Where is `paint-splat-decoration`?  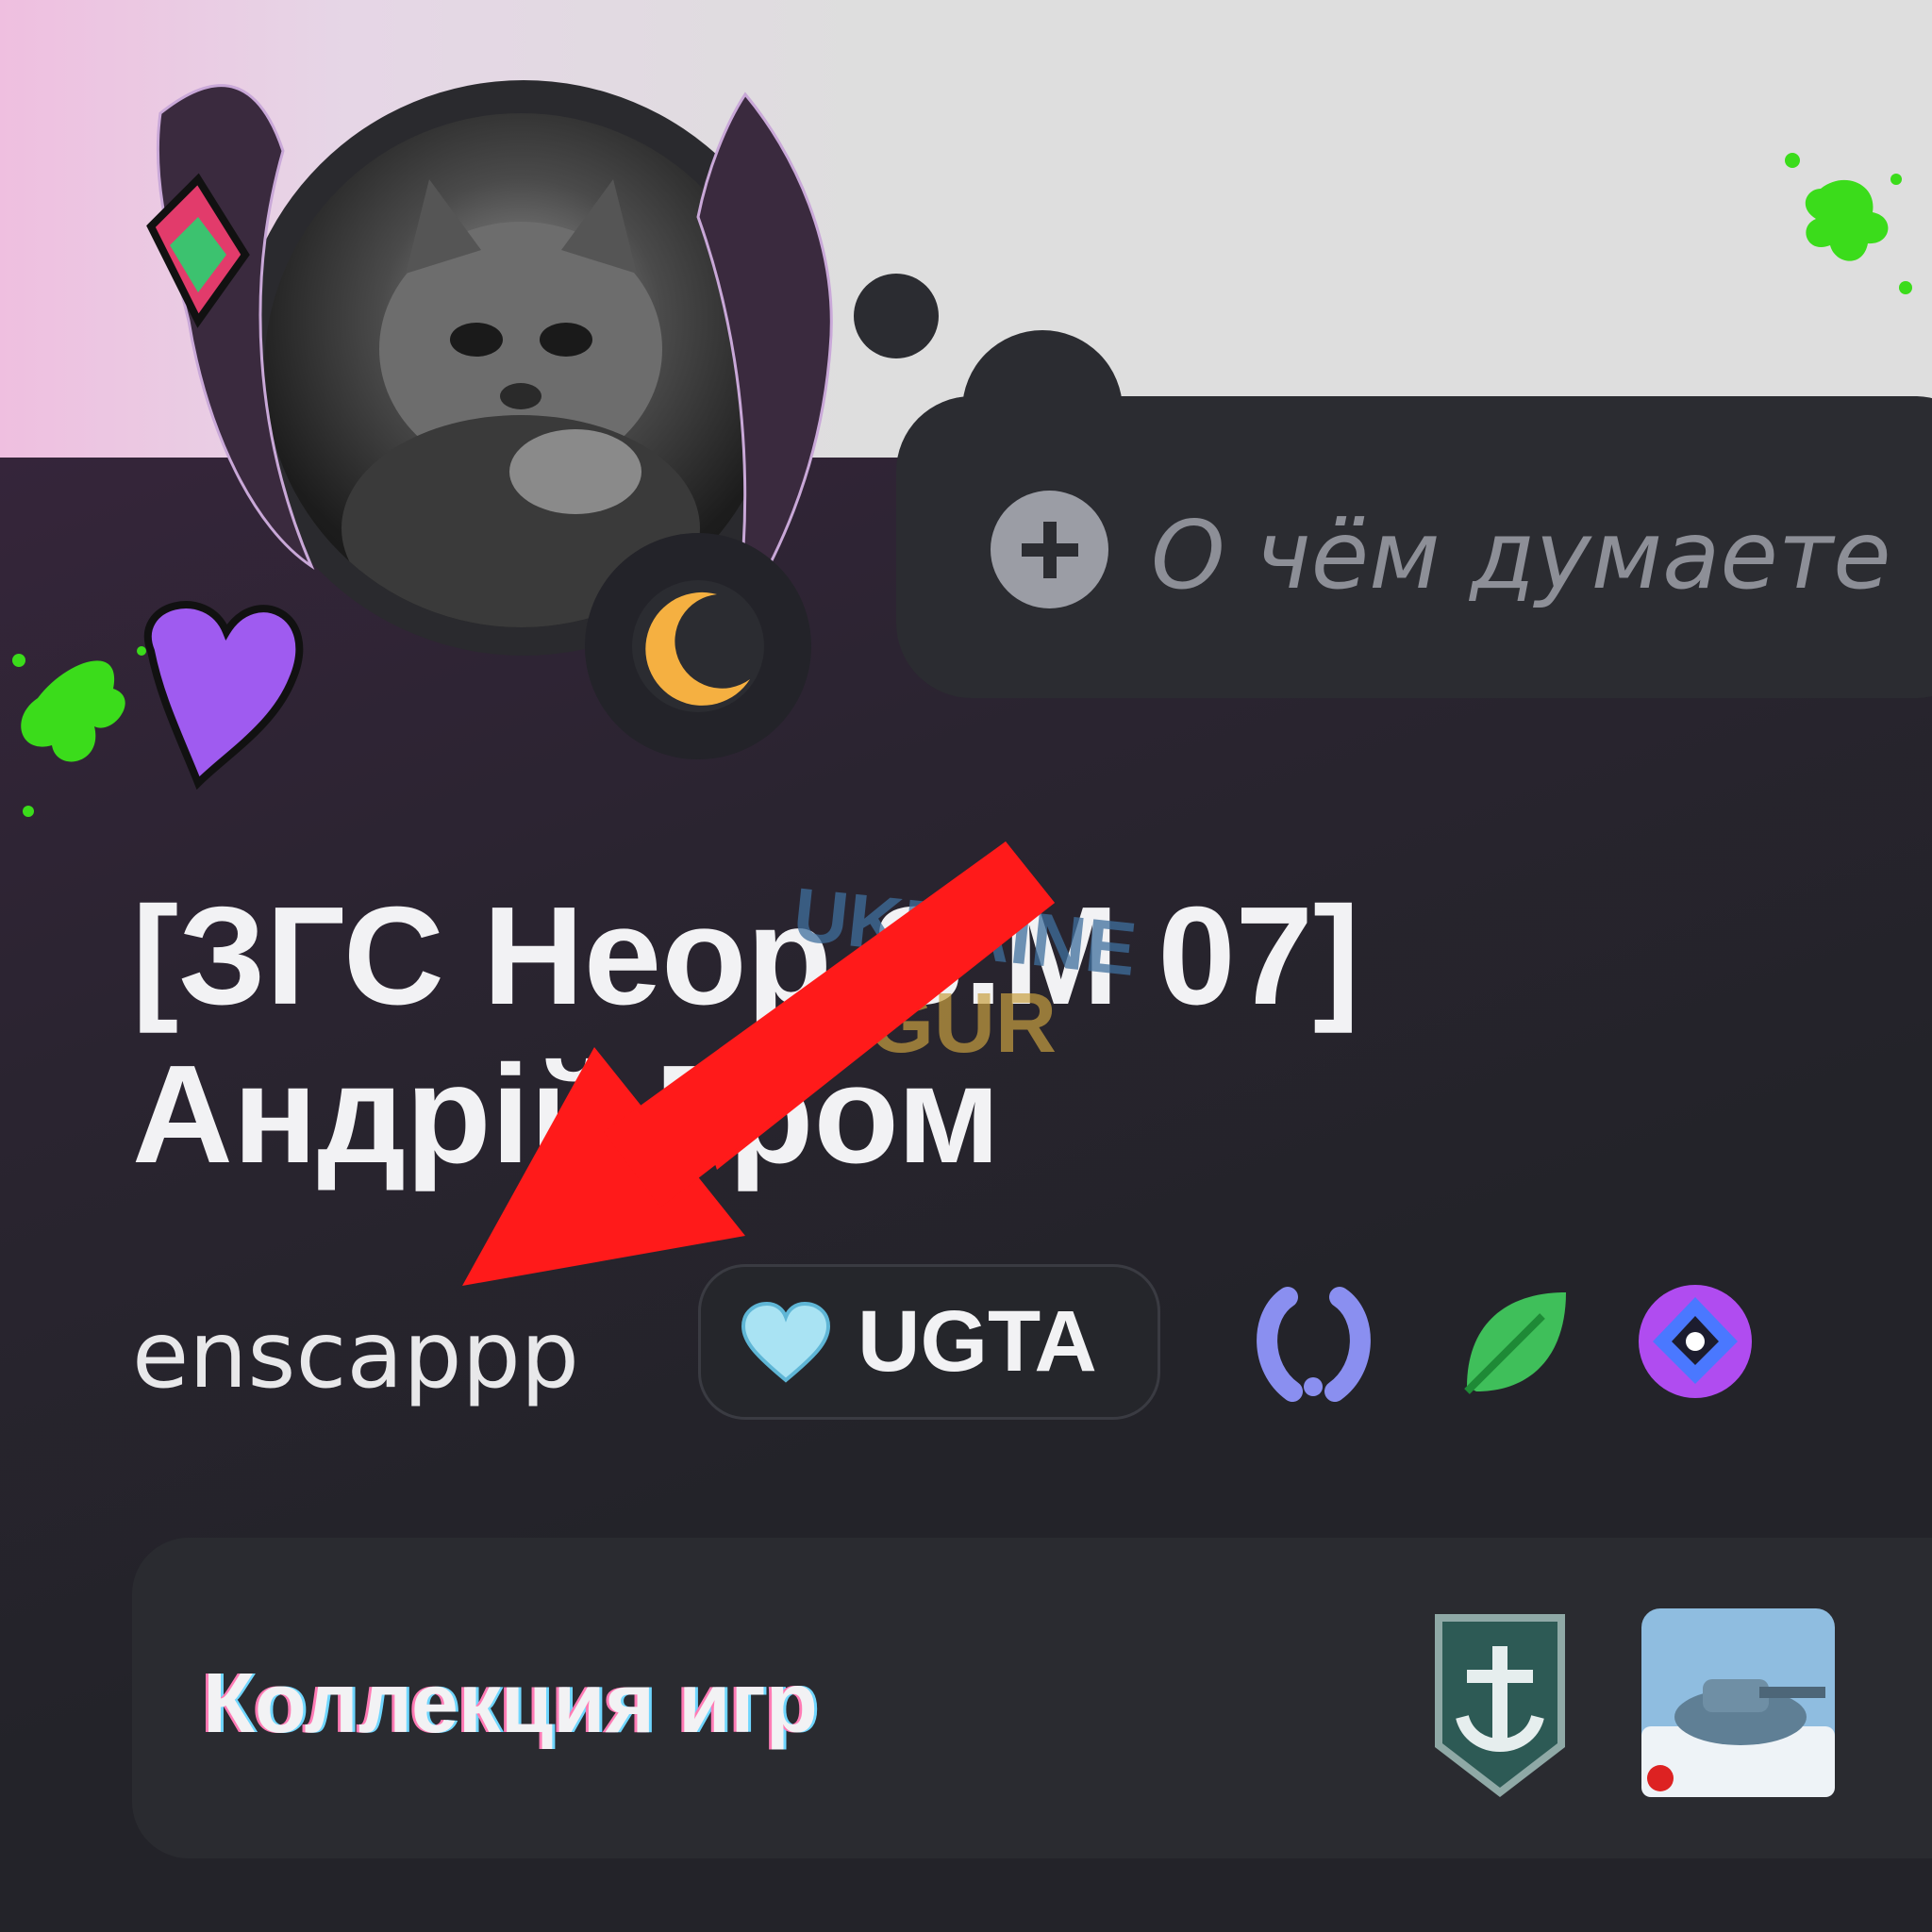
paint-splat-decoration is located at coordinates (1849, 224).